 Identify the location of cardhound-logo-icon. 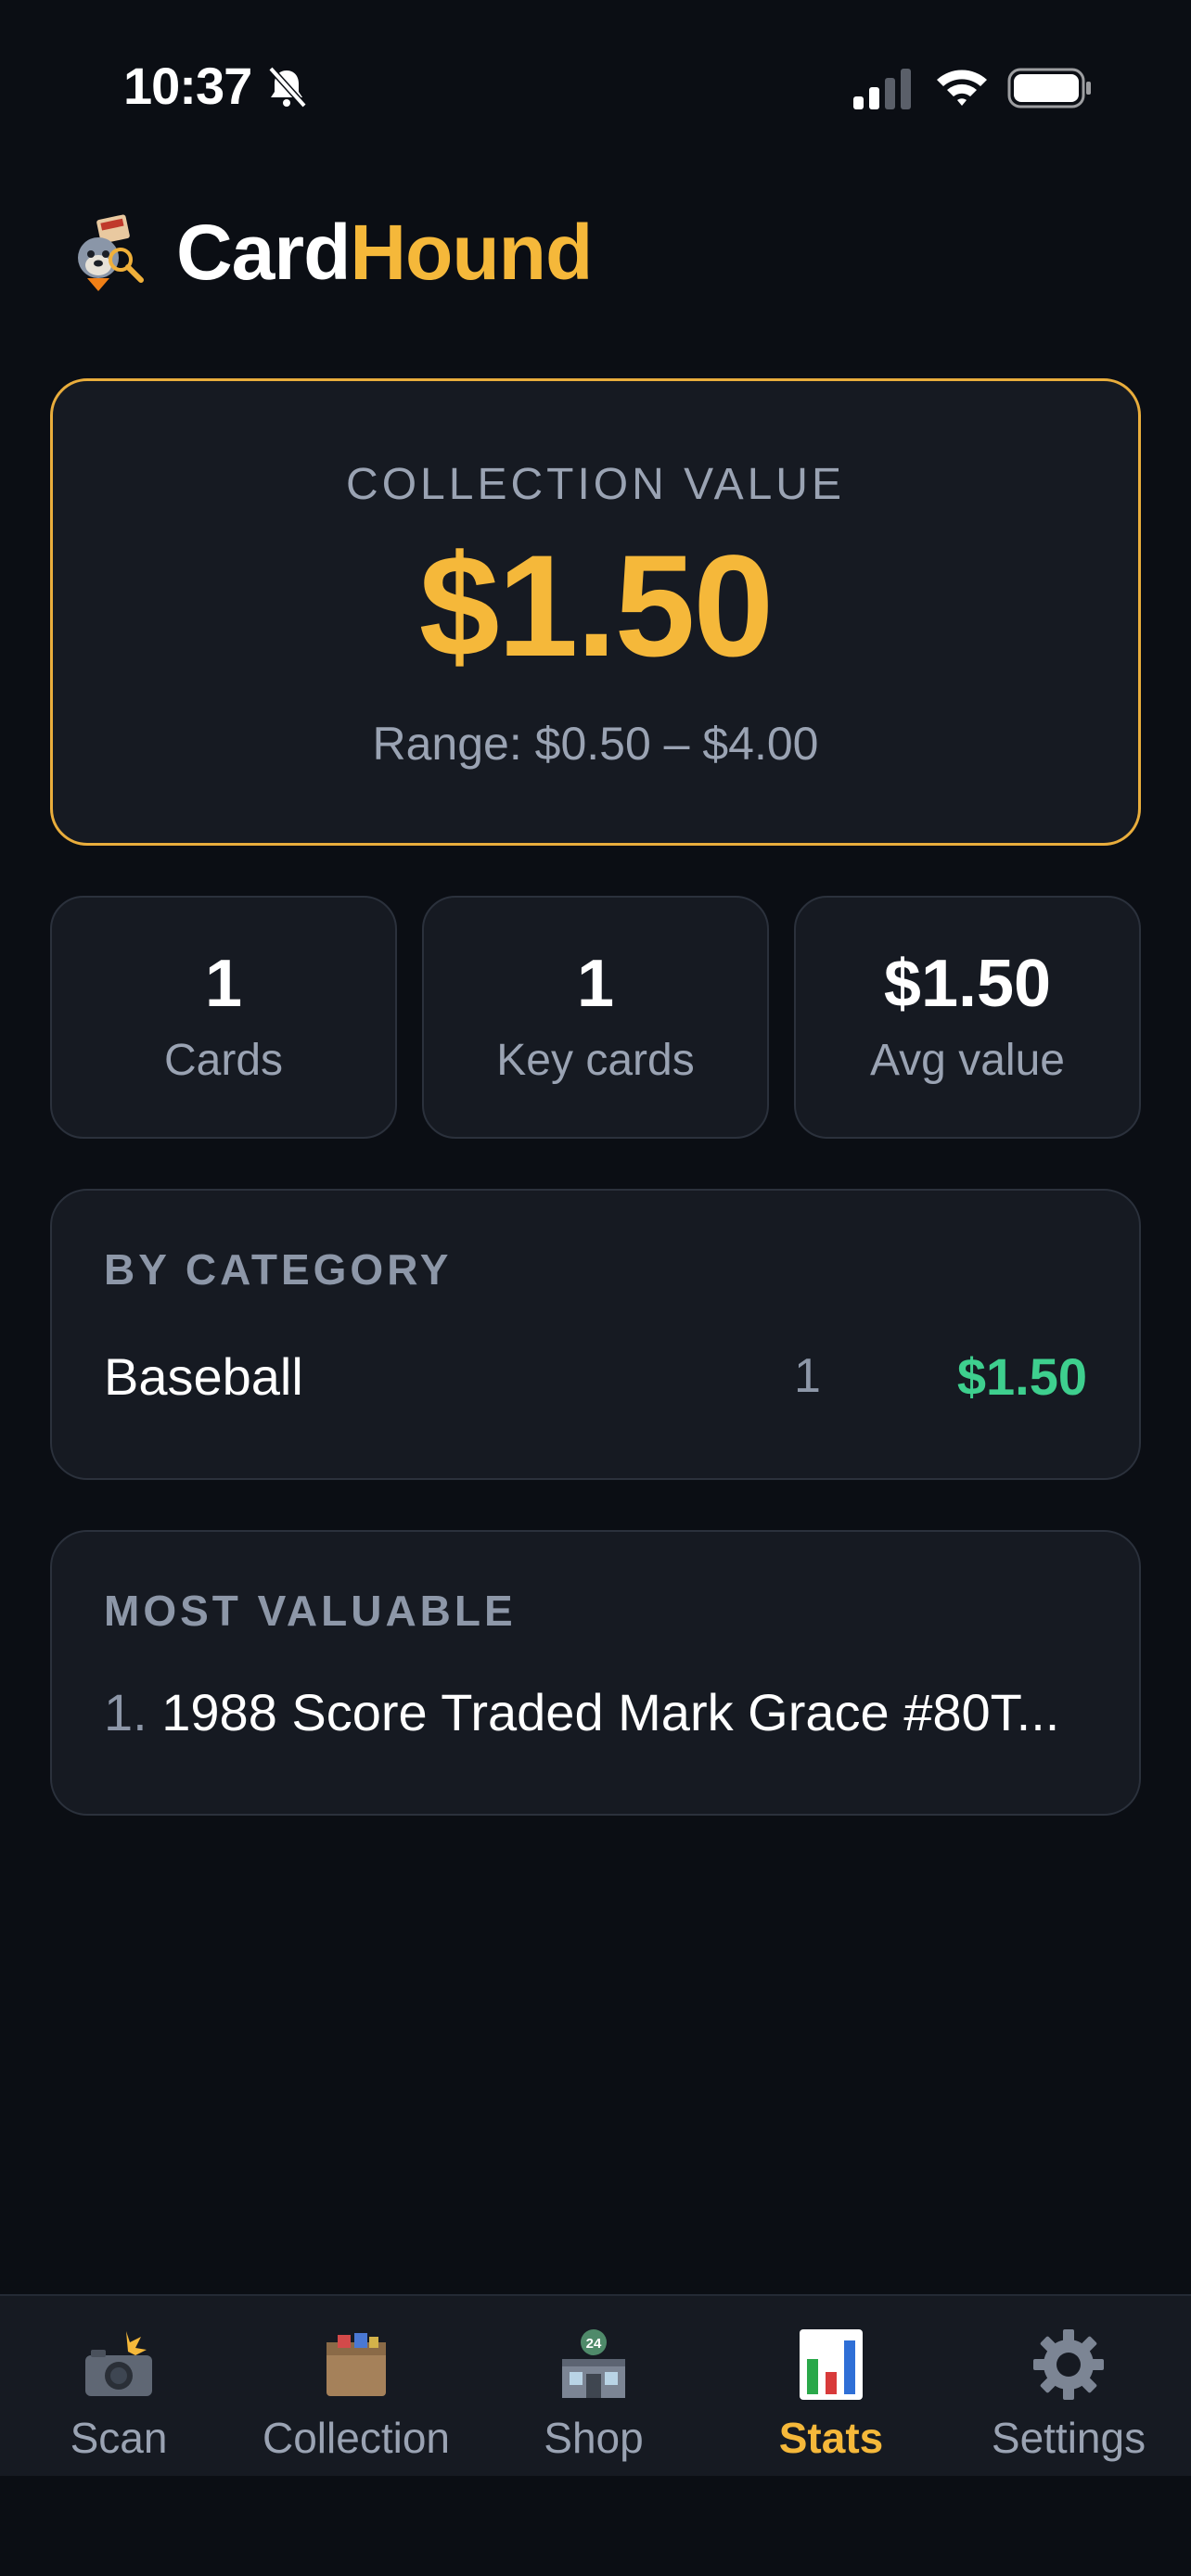
(111, 253).